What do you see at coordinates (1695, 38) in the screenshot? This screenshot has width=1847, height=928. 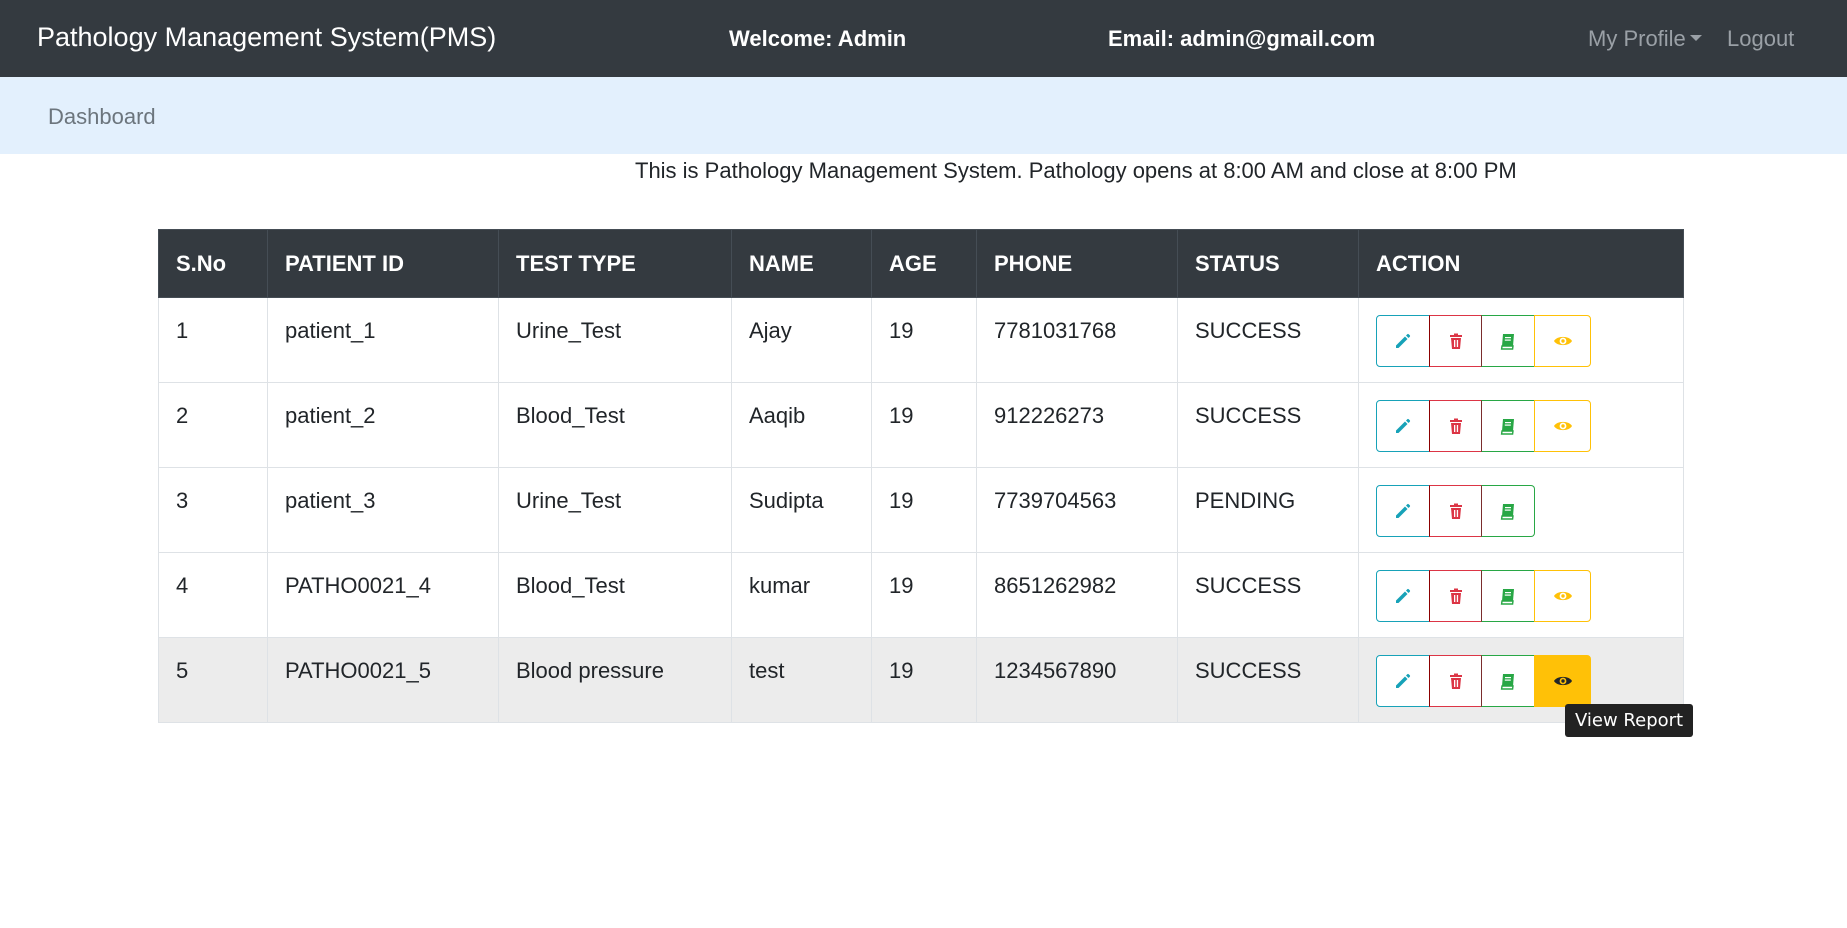 I see `caret-down-icon` at bounding box center [1695, 38].